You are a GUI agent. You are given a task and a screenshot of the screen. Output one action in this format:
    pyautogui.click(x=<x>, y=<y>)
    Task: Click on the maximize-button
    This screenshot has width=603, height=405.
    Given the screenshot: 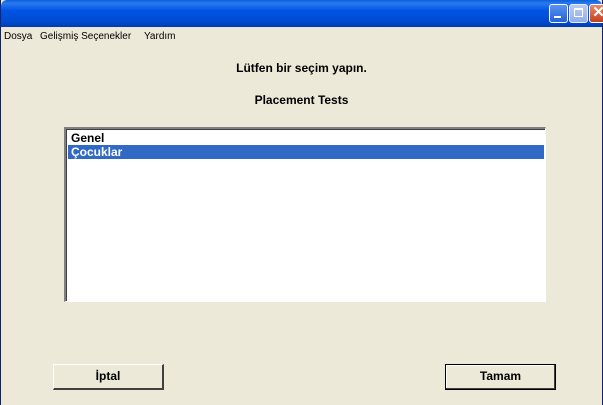 What is the action you would take?
    pyautogui.click(x=578, y=13)
    